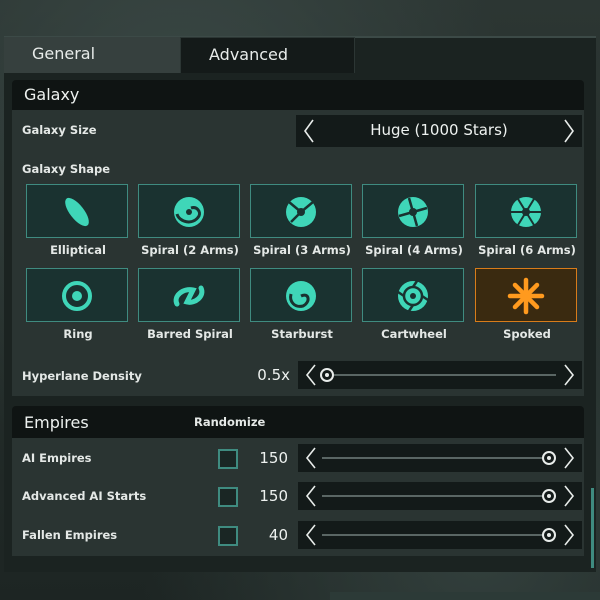  Describe the element at coordinates (527, 250) in the screenshot. I see `shape-label: Spiral (6 Arms)` at that location.